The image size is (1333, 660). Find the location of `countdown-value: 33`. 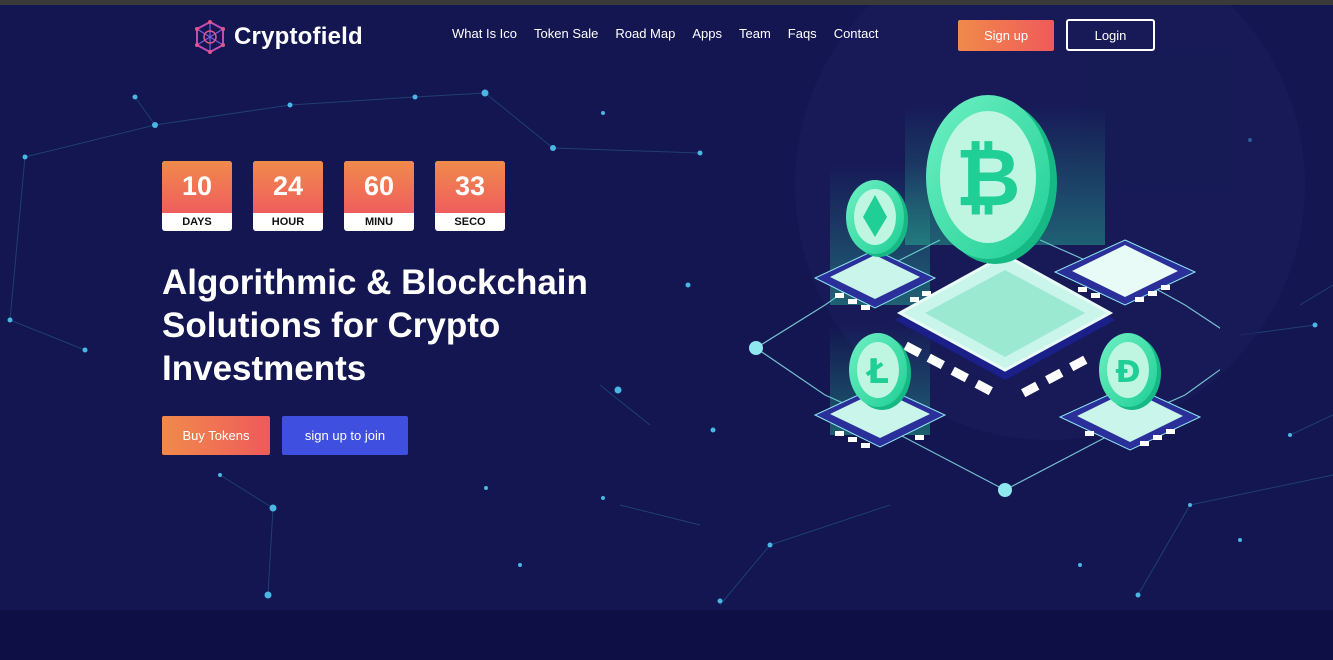

countdown-value: 33 is located at coordinates (470, 187).